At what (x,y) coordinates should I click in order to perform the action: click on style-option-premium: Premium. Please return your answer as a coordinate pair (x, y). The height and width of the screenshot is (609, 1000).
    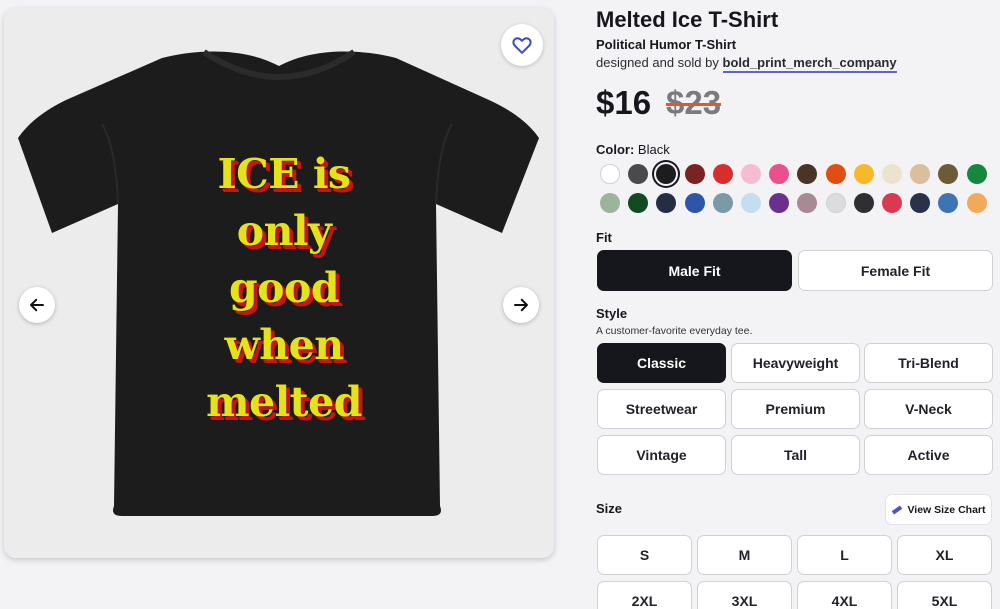
    Looking at the image, I should click on (795, 409).